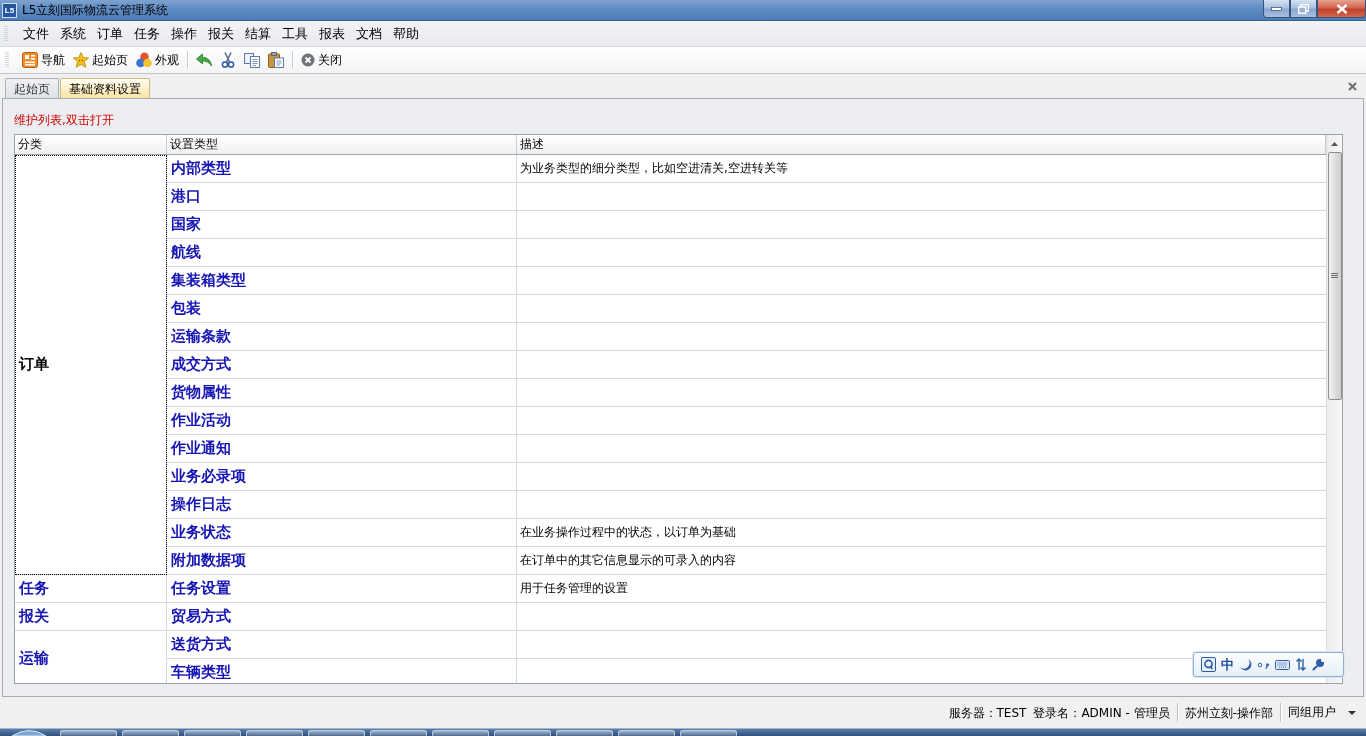 The image size is (1366, 736). Describe the element at coordinates (1208, 664) in the screenshot. I see `input-logo-icon` at that location.